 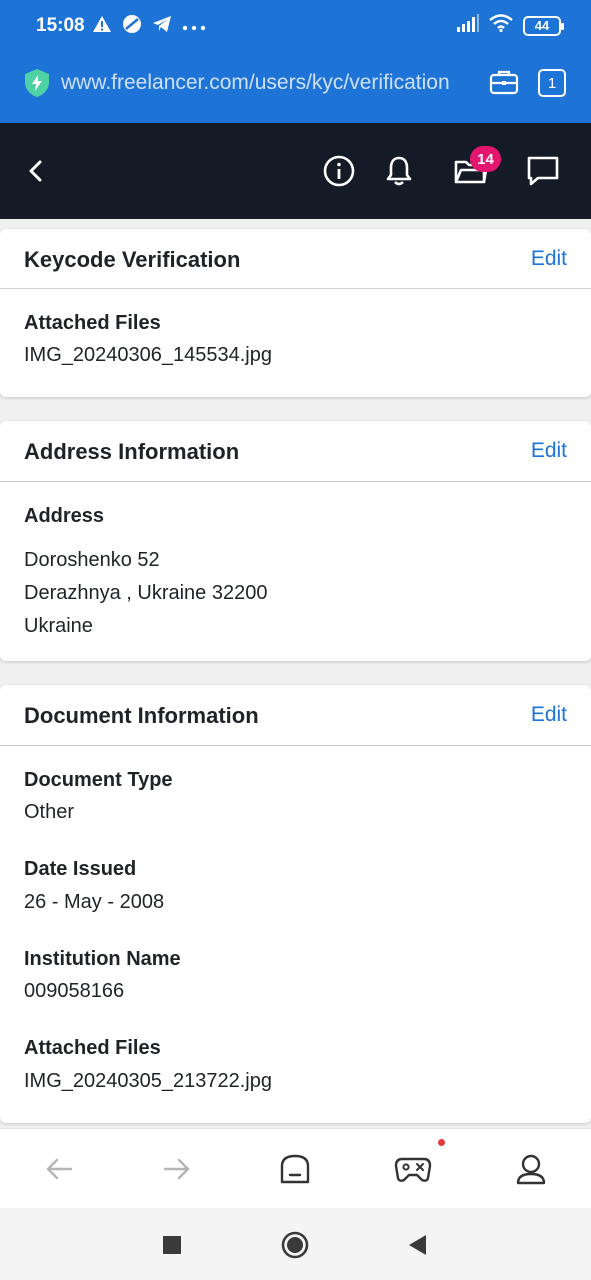 I want to click on status-left-icons, so click(x=149, y=26).